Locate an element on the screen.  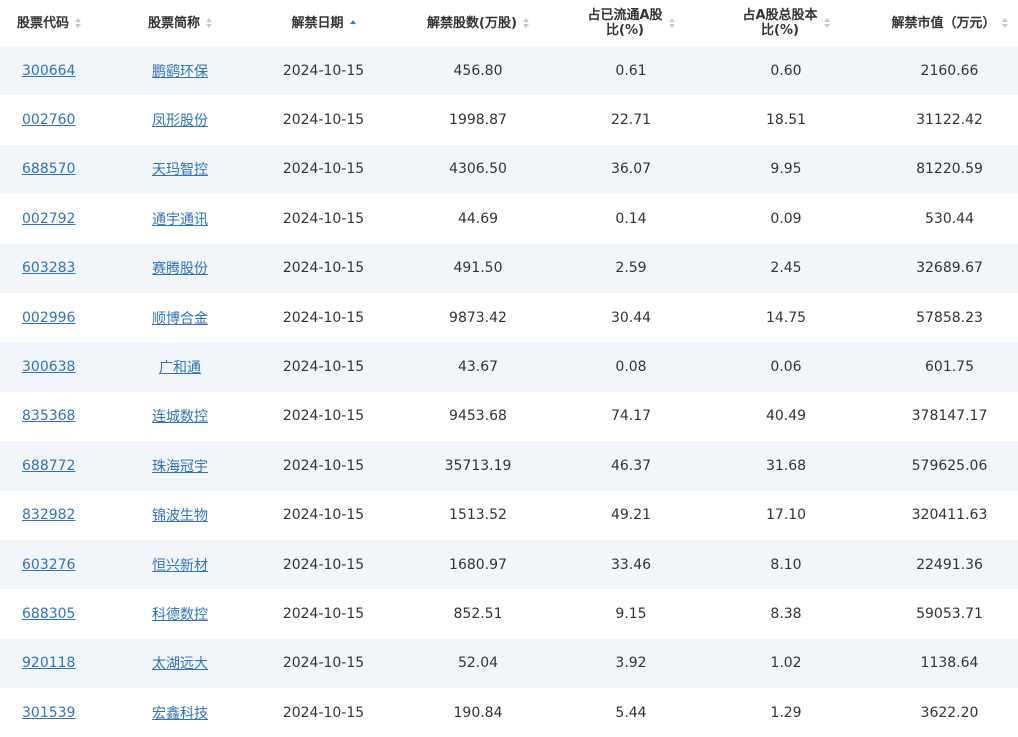
cell-unlock-shares: 35713.19 is located at coordinates (478, 465).